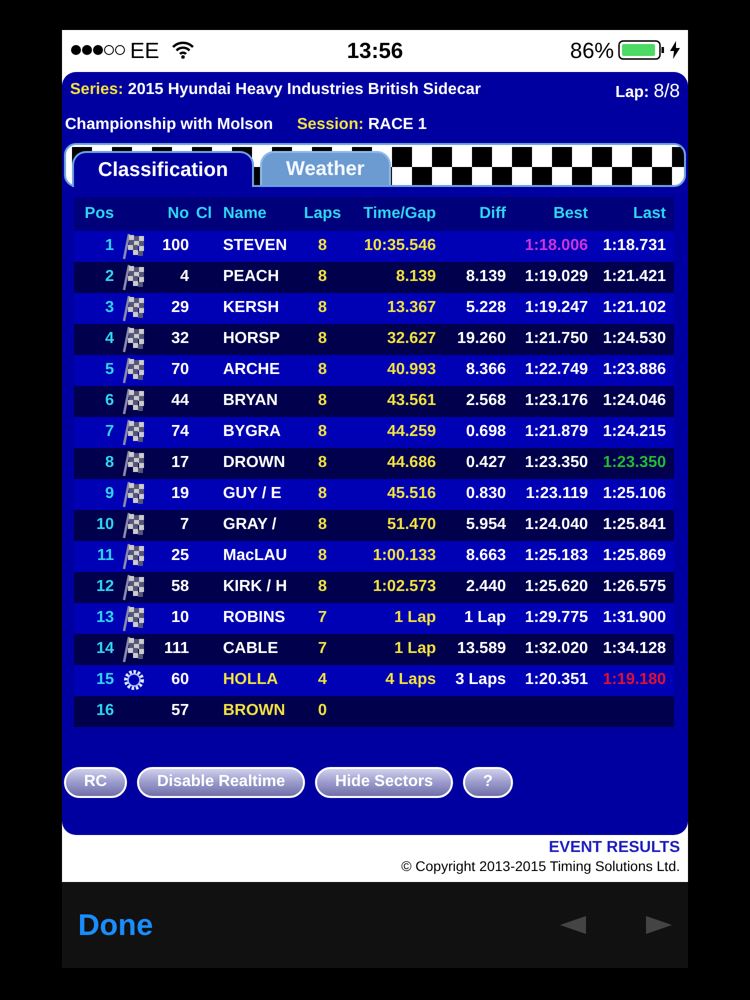 The width and height of the screenshot is (750, 1000). What do you see at coordinates (411, 494) in the screenshot?
I see `table-cell-text: 45.516` at bounding box center [411, 494].